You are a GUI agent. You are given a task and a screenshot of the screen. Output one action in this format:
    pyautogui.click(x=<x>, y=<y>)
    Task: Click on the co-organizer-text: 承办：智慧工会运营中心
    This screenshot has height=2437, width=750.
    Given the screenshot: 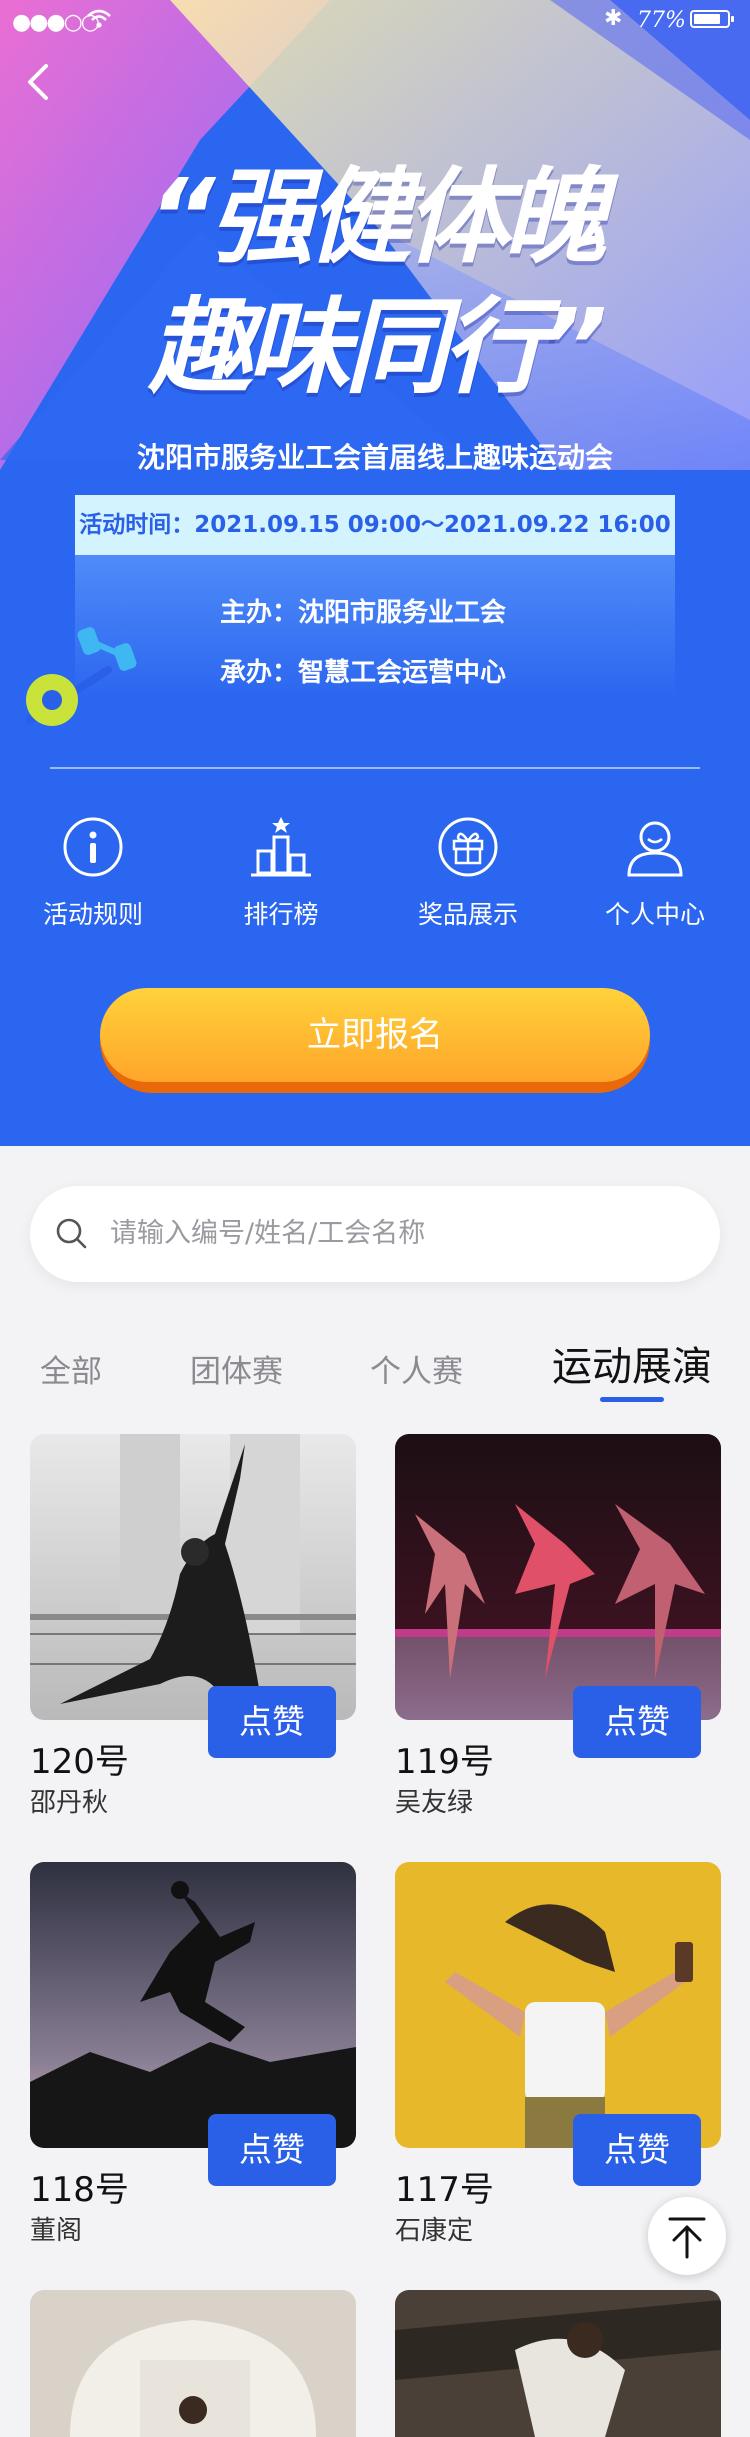 What is the action you would take?
    pyautogui.click(x=363, y=673)
    